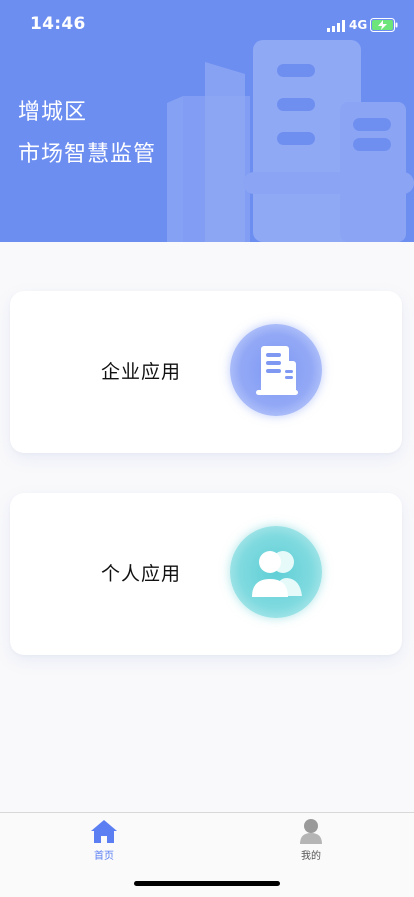  What do you see at coordinates (53, 112) in the screenshot?
I see `header-title-district: 增城区` at bounding box center [53, 112].